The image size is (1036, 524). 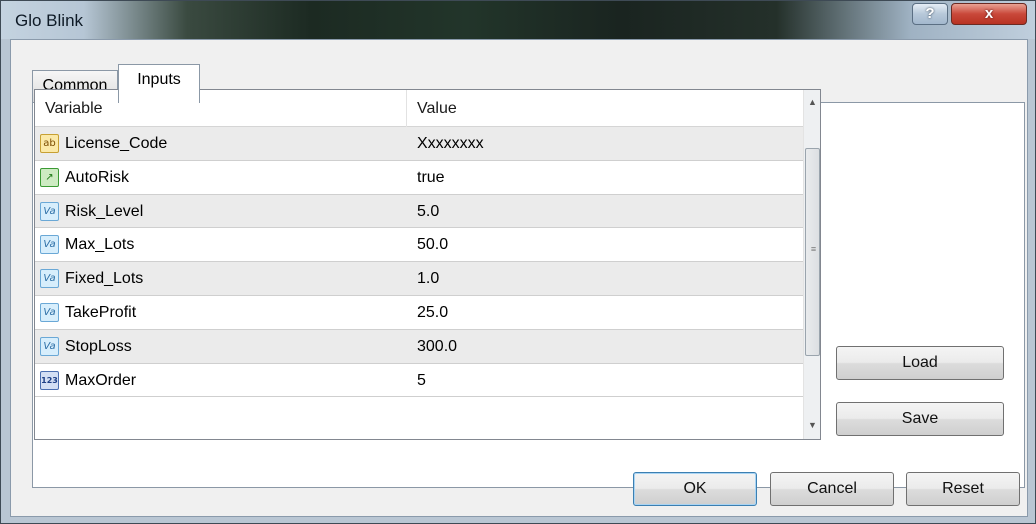 What do you see at coordinates (930, 14) in the screenshot?
I see `help-button: ?` at bounding box center [930, 14].